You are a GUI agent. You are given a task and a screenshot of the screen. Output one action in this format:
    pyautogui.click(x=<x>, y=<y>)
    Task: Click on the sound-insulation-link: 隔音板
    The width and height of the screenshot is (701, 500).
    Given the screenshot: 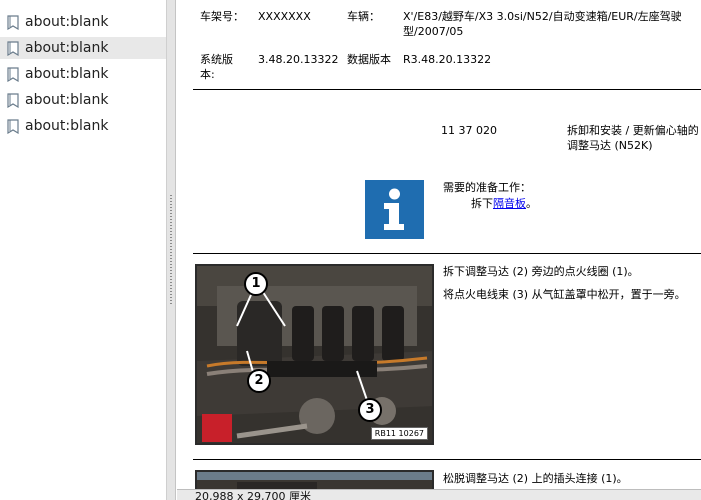 What is the action you would take?
    pyautogui.click(x=509, y=203)
    